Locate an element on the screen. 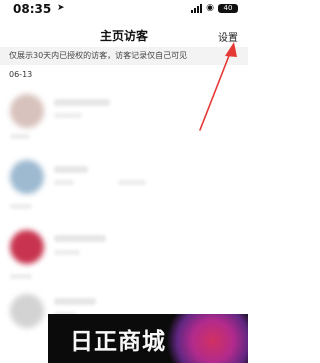  nav-bar: 主页访客 设置 is located at coordinates (124, 34).